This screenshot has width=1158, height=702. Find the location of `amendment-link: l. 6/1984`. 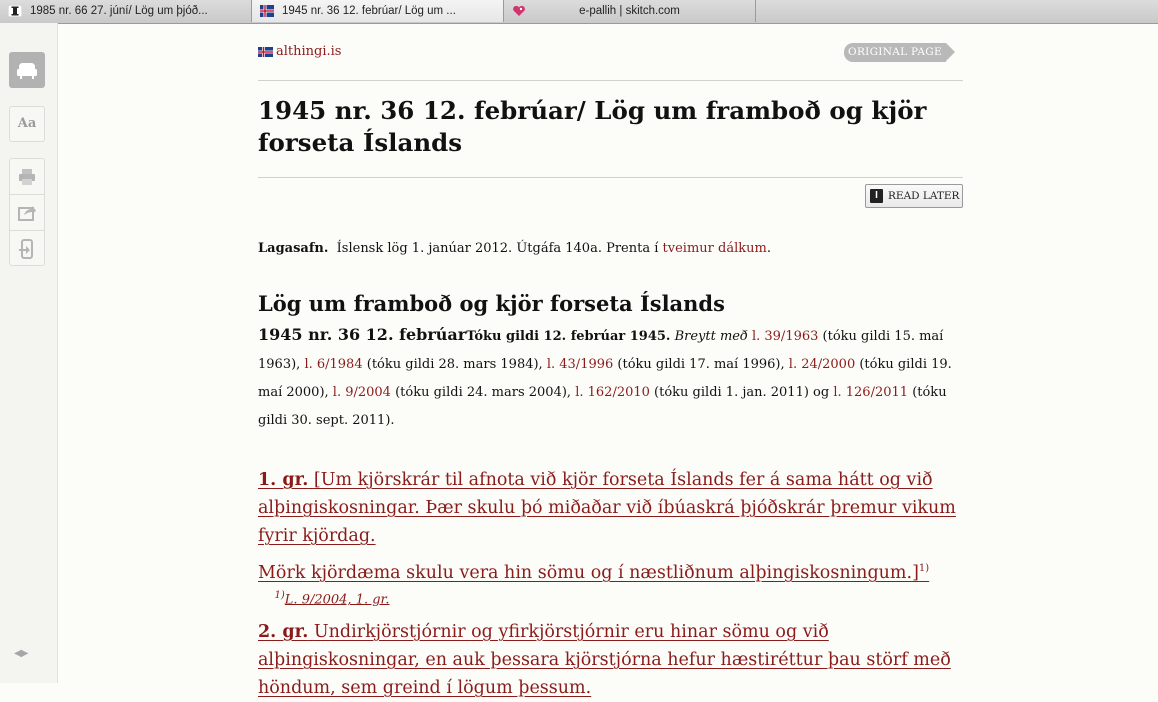

amendment-link: l. 6/1984 is located at coordinates (333, 364).